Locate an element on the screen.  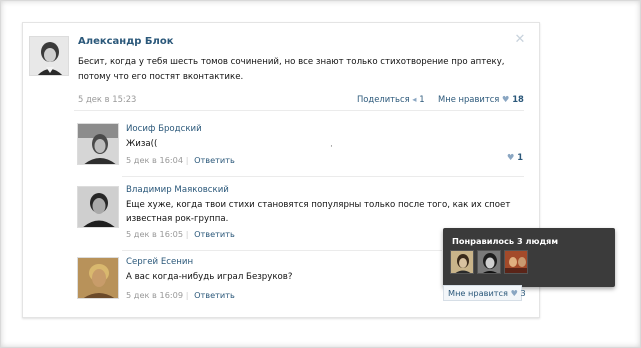
post-date: 5 дек в 15:23 is located at coordinates (107, 99).